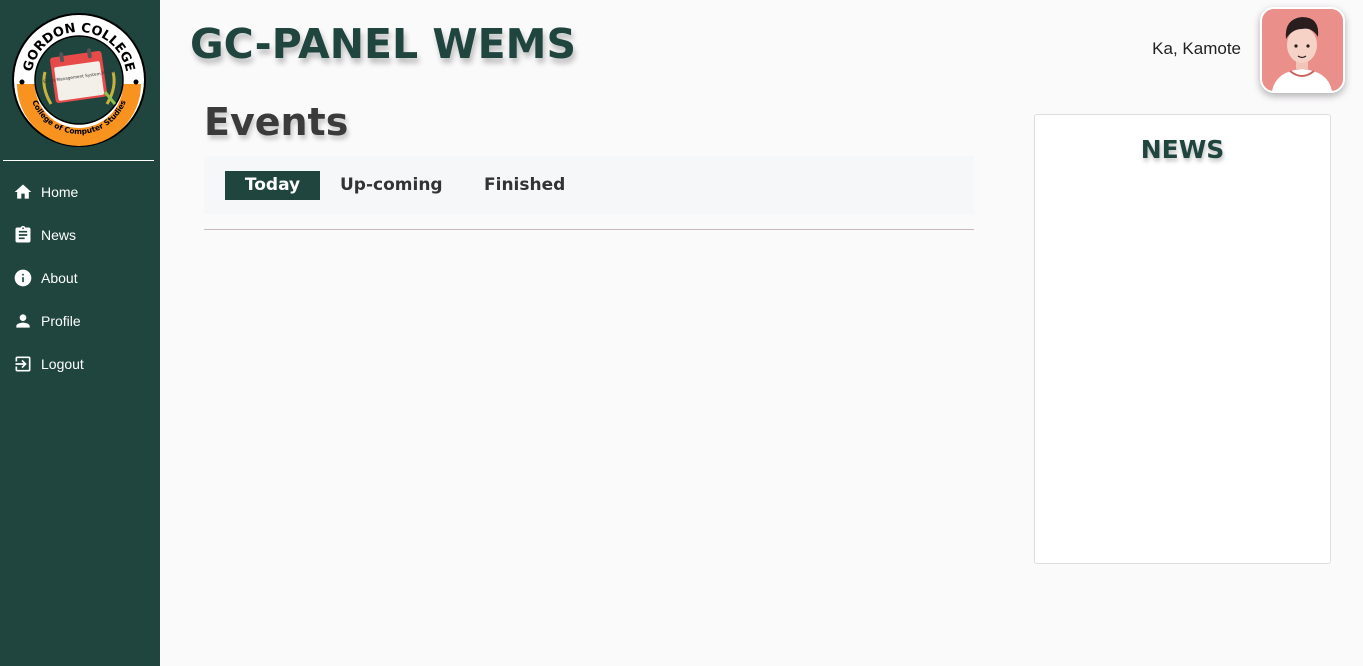 This screenshot has width=1363, height=666. Describe the element at coordinates (23, 192) in the screenshot. I see `home-icon` at that location.